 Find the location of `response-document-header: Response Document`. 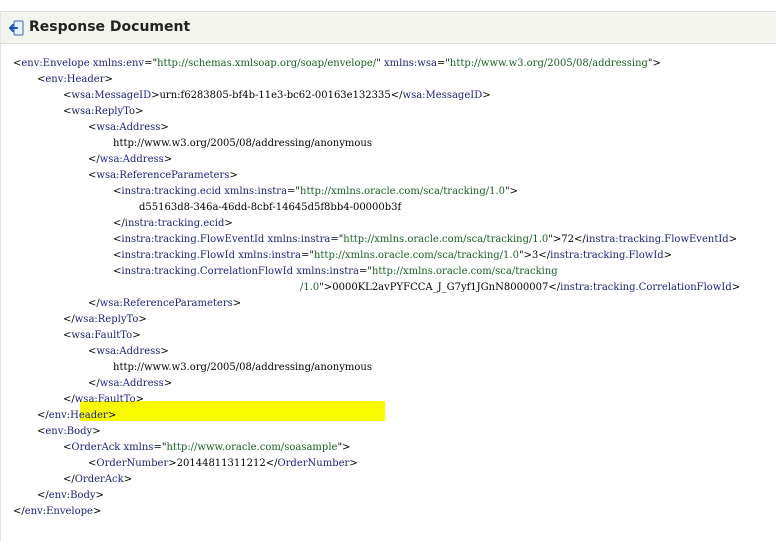

response-document-header: Response Document is located at coordinates (388, 27).